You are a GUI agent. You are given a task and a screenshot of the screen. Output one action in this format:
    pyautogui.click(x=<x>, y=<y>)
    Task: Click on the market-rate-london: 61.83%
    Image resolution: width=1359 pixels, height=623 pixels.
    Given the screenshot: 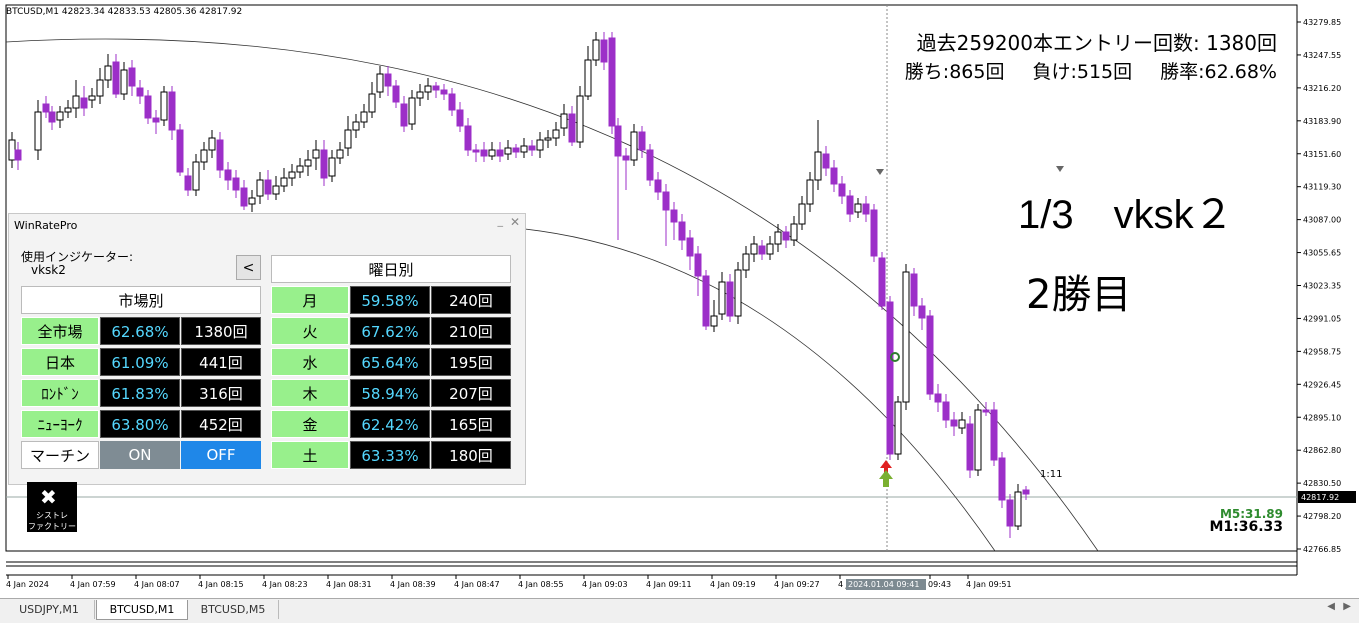 What is the action you would take?
    pyautogui.click(x=140, y=393)
    